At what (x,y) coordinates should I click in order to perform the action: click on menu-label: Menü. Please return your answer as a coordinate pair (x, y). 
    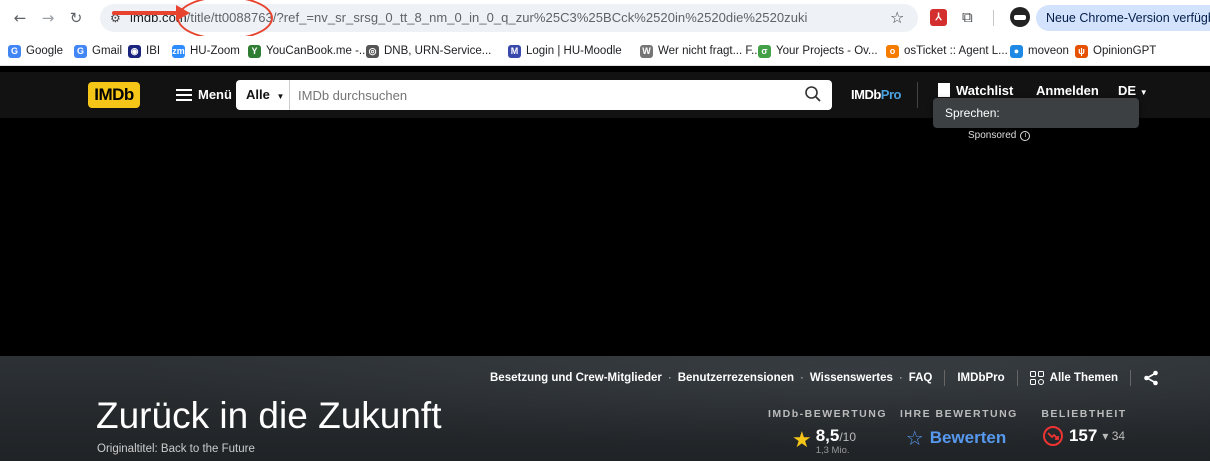
    Looking at the image, I should click on (215, 94).